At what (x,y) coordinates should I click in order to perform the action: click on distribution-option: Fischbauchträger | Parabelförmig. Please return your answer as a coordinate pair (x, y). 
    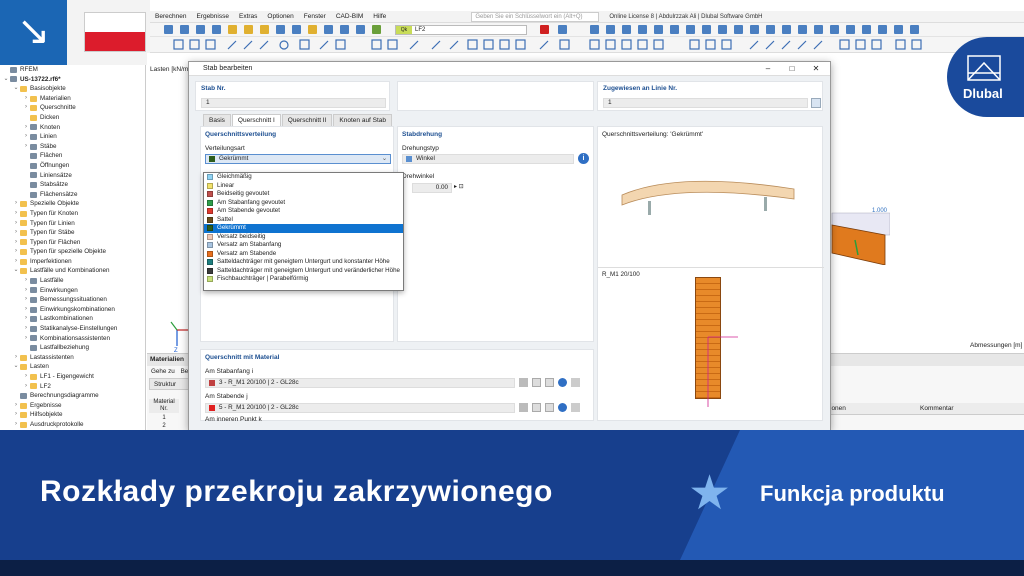
    Looking at the image, I should click on (303, 279).